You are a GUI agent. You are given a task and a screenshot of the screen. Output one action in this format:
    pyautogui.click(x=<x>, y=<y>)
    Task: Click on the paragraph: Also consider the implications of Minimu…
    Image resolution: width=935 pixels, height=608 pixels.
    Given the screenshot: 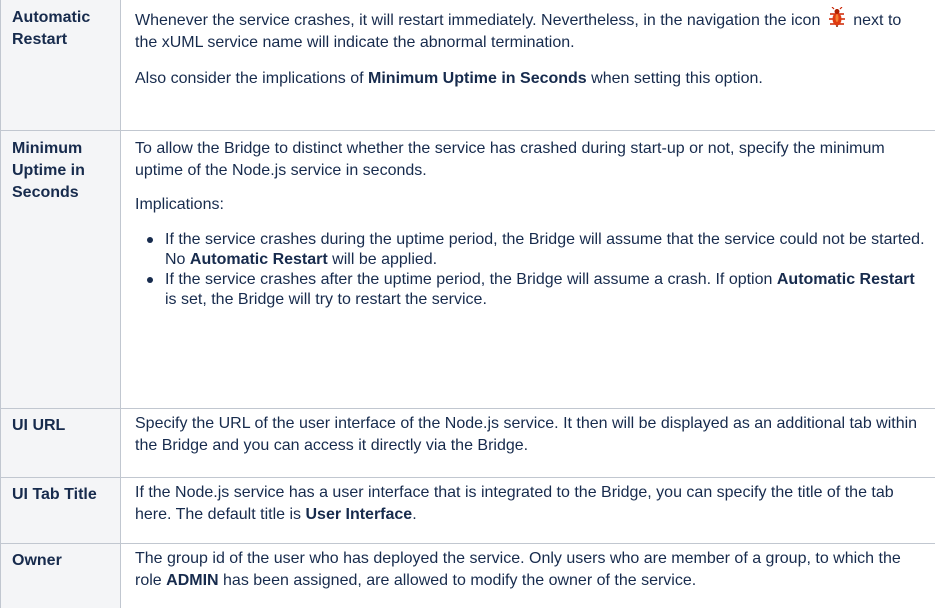 What is the action you would take?
    pyautogui.click(x=449, y=78)
    